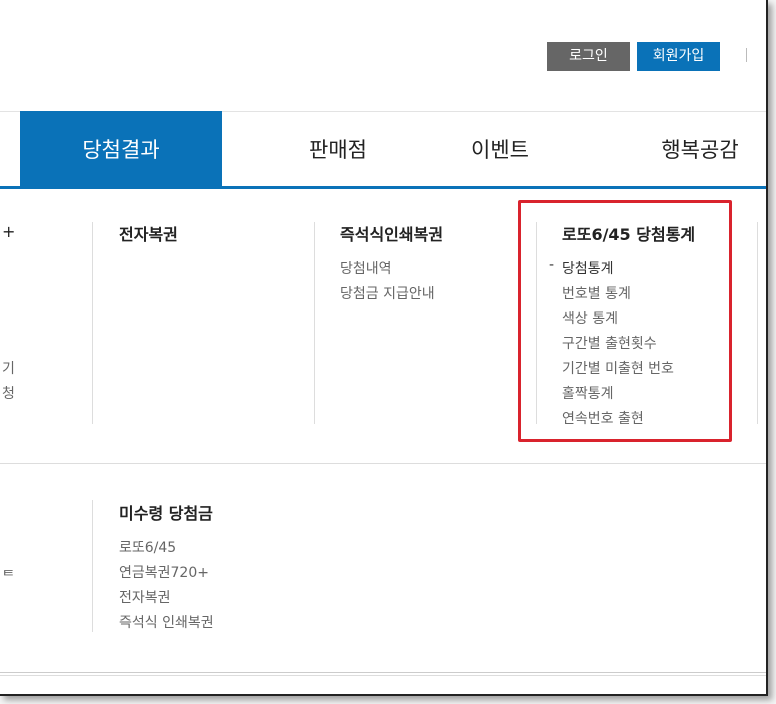  What do you see at coordinates (683, 149) in the screenshot?
I see `nav-tab-happy: 행복공감` at bounding box center [683, 149].